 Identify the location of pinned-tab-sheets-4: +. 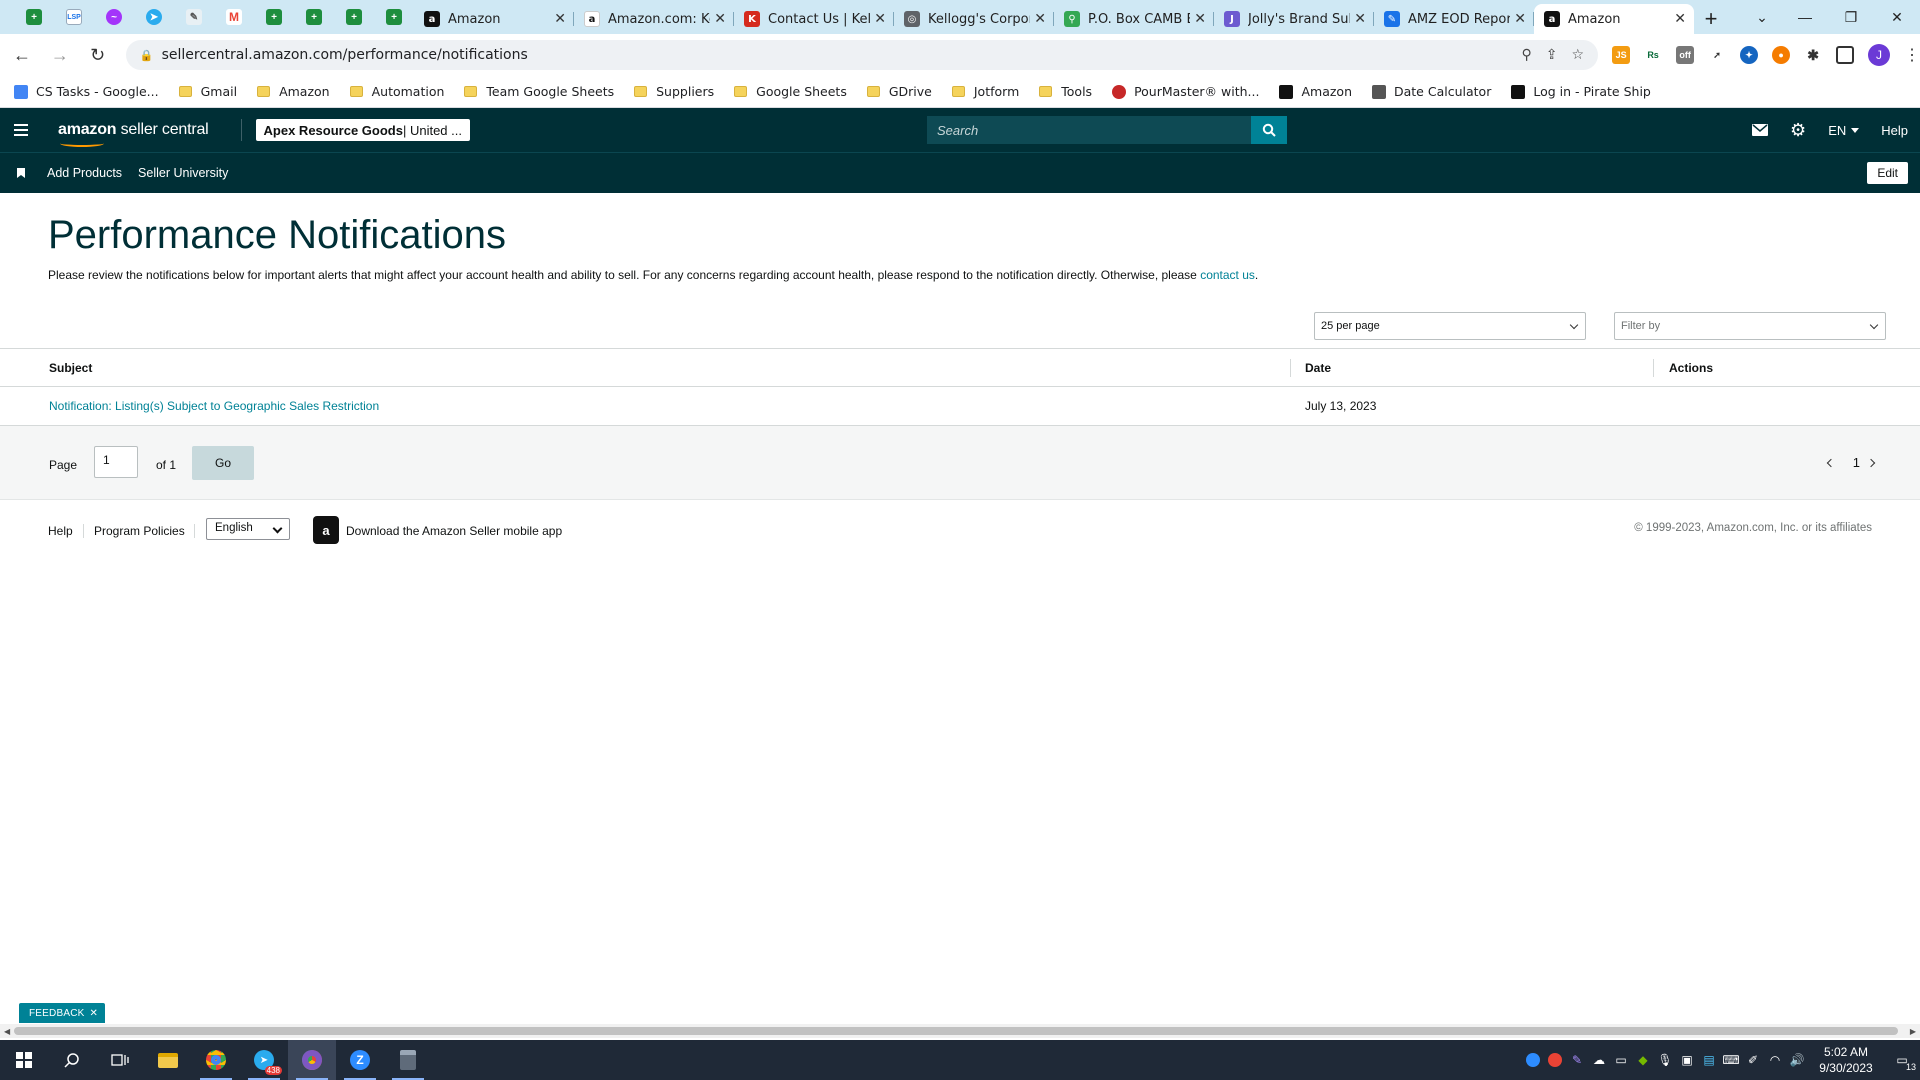
(354, 17).